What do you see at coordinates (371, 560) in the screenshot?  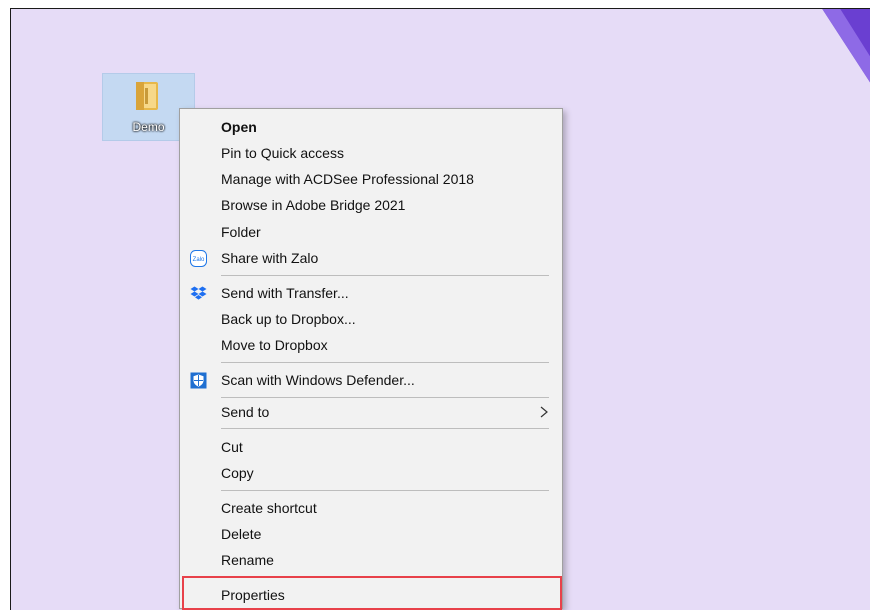 I see `menu-item-rename: Rename` at bounding box center [371, 560].